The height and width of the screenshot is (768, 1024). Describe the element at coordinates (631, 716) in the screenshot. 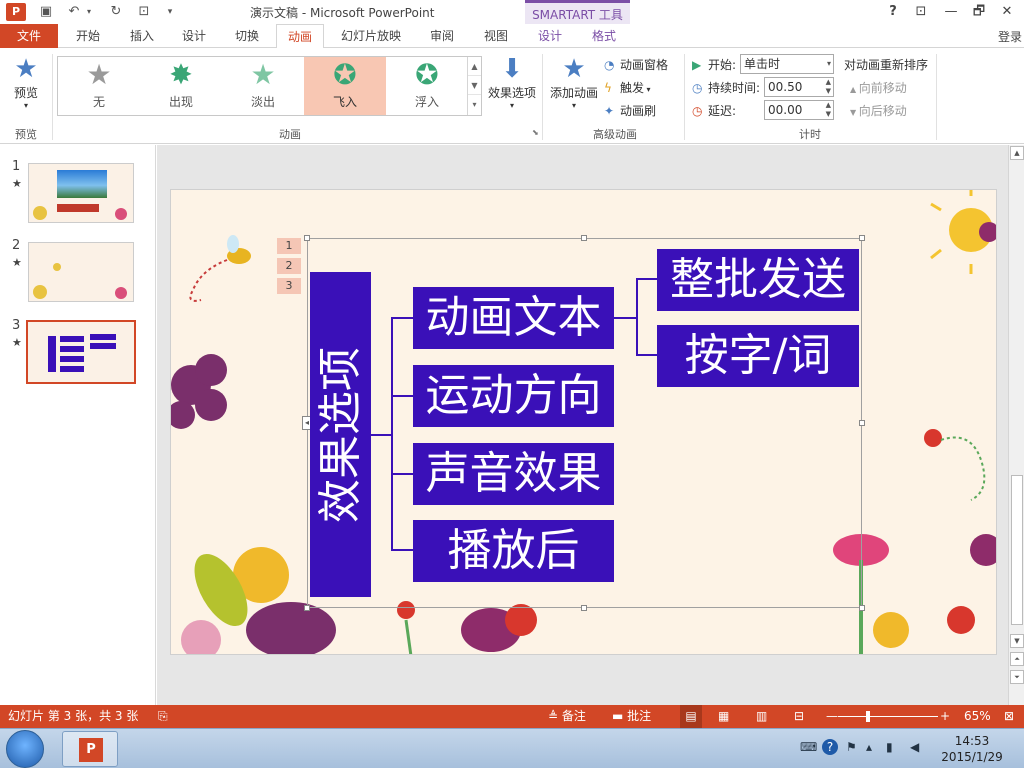

I see `comments-button: ▬ 批注` at that location.